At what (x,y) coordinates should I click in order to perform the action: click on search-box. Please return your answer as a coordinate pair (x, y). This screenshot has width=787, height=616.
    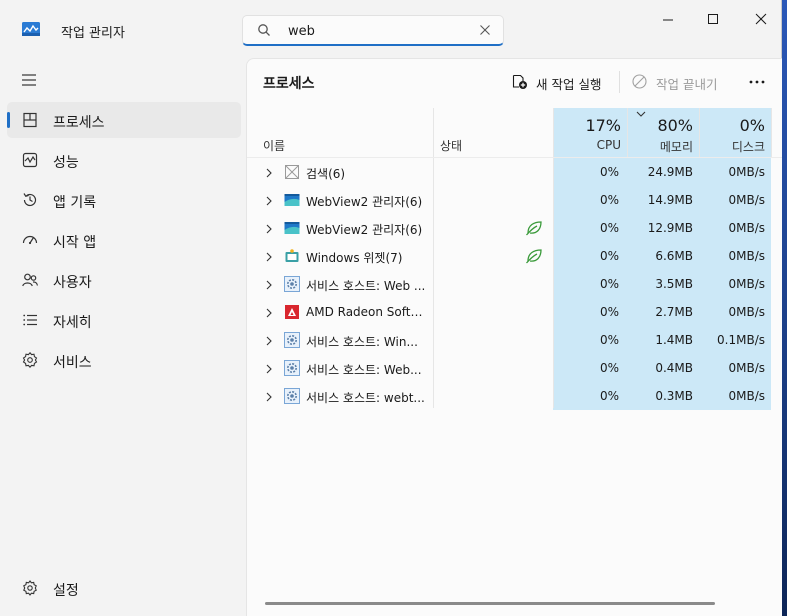
    Looking at the image, I should click on (373, 30).